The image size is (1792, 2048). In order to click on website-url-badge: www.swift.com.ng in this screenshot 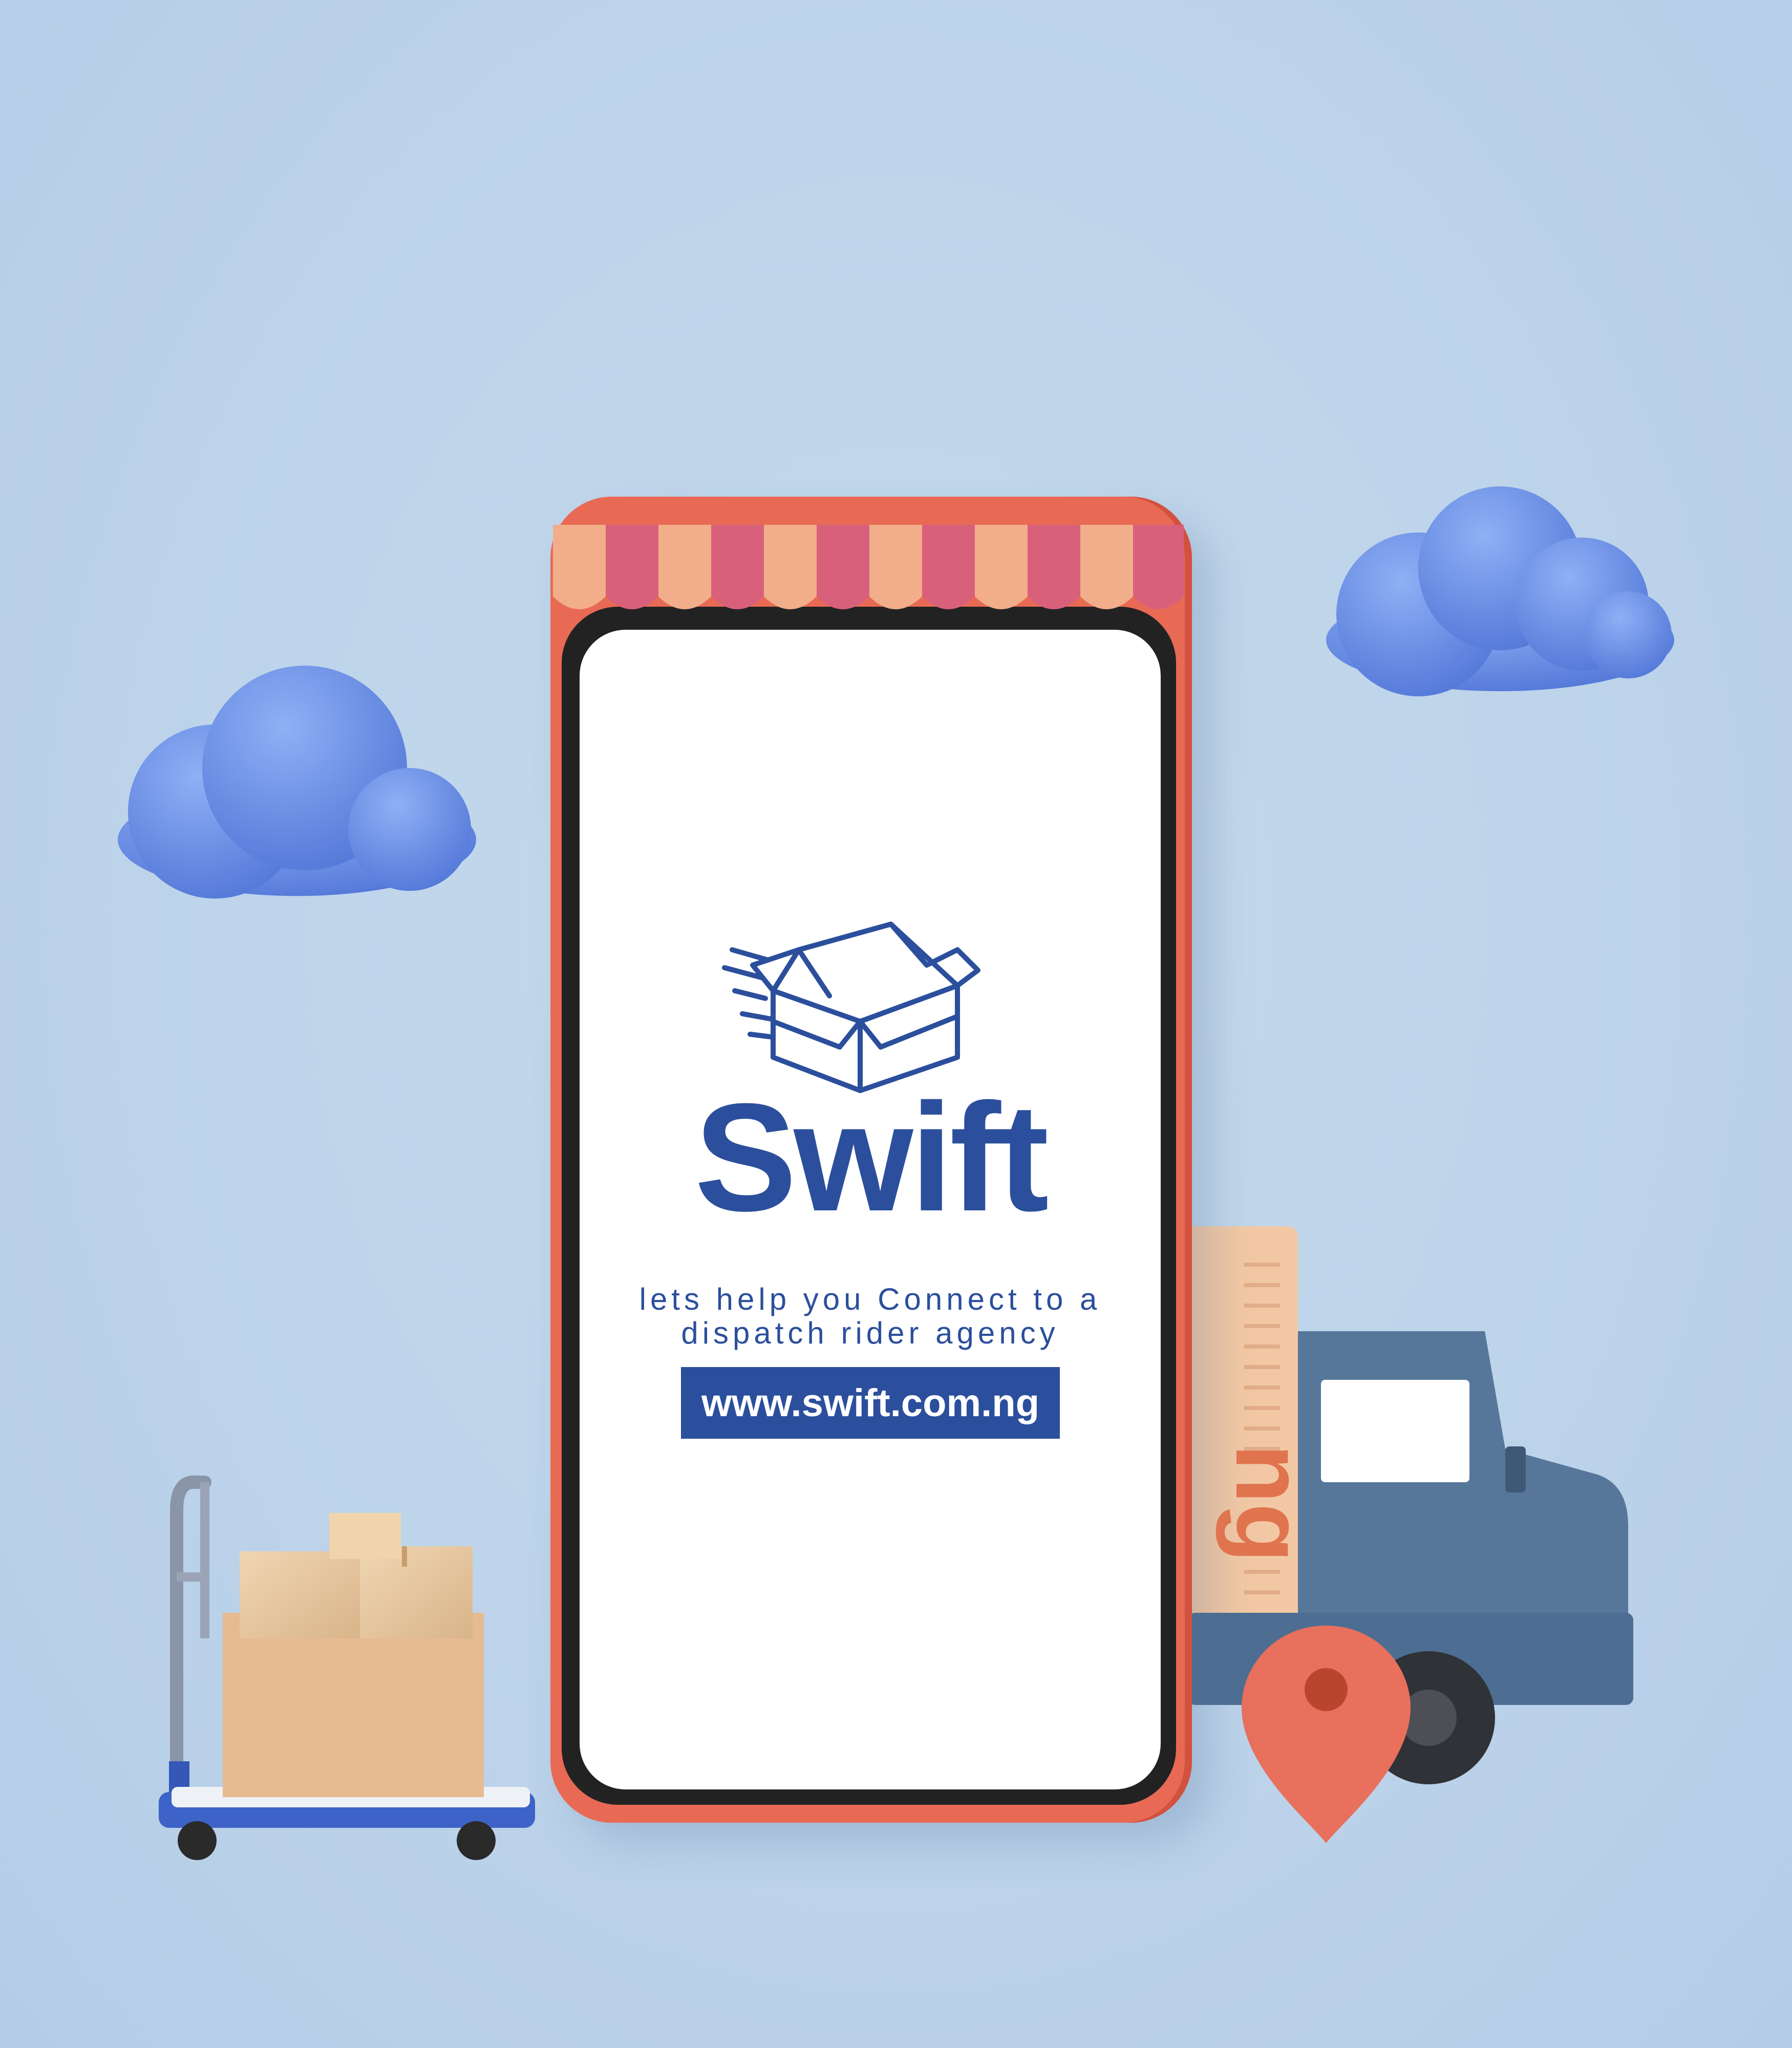, I will do `click(870, 1403)`.